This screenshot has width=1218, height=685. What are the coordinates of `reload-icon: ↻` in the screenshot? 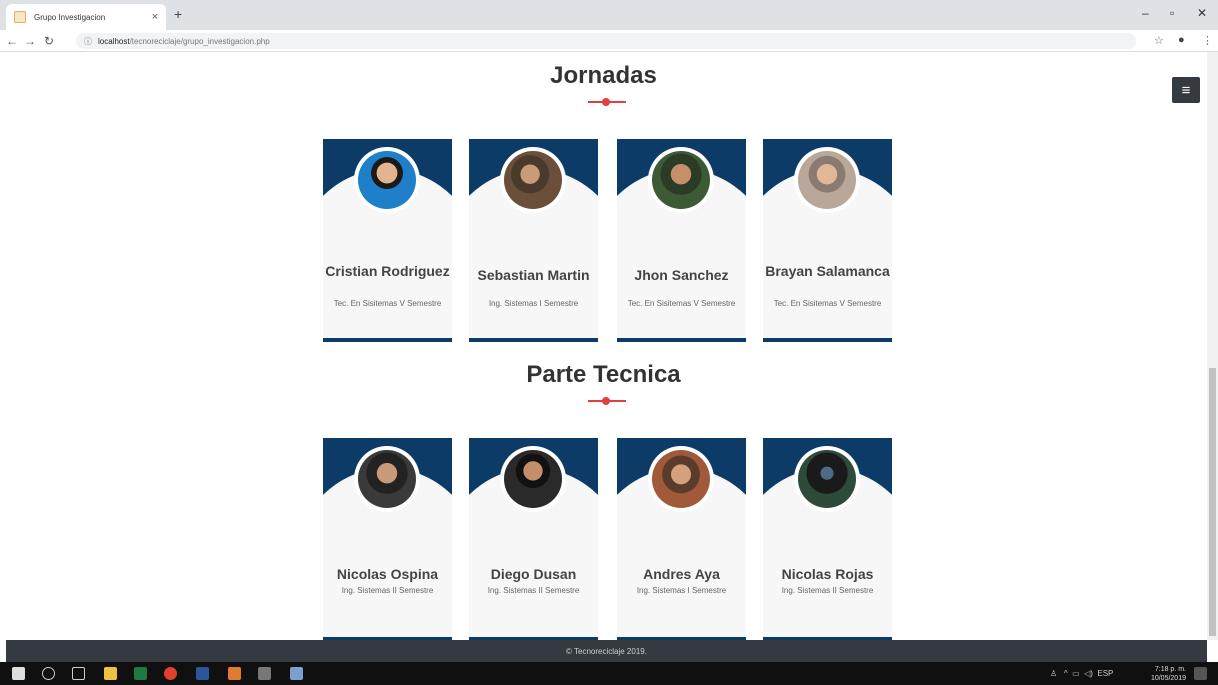 It's located at (49, 41).